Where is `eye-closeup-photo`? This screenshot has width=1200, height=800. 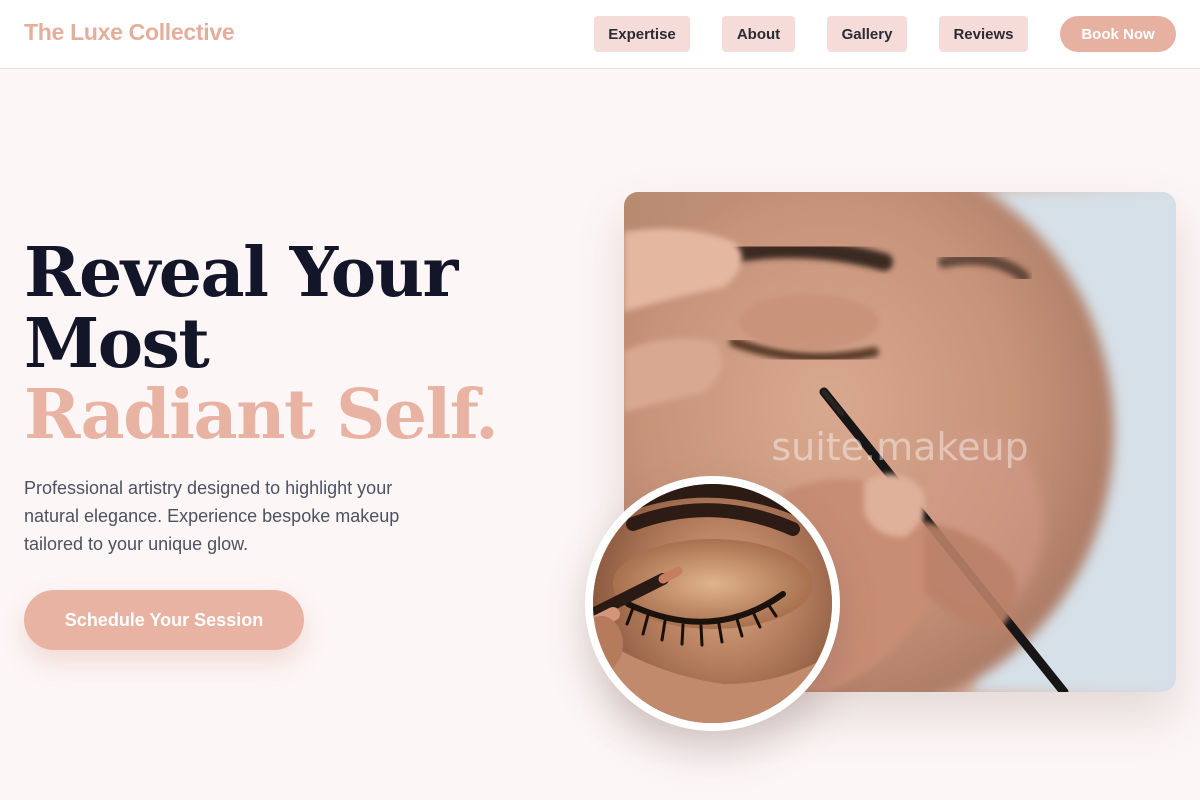 eye-closeup-photo is located at coordinates (712, 603).